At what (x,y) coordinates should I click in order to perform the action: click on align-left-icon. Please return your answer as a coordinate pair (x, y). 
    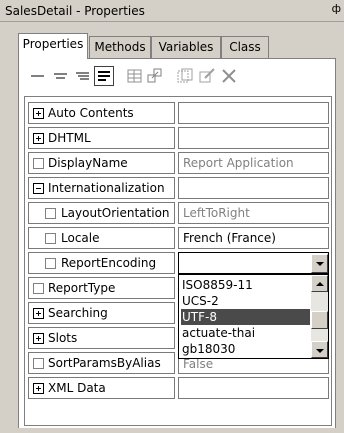
    Looking at the image, I should click on (39, 76).